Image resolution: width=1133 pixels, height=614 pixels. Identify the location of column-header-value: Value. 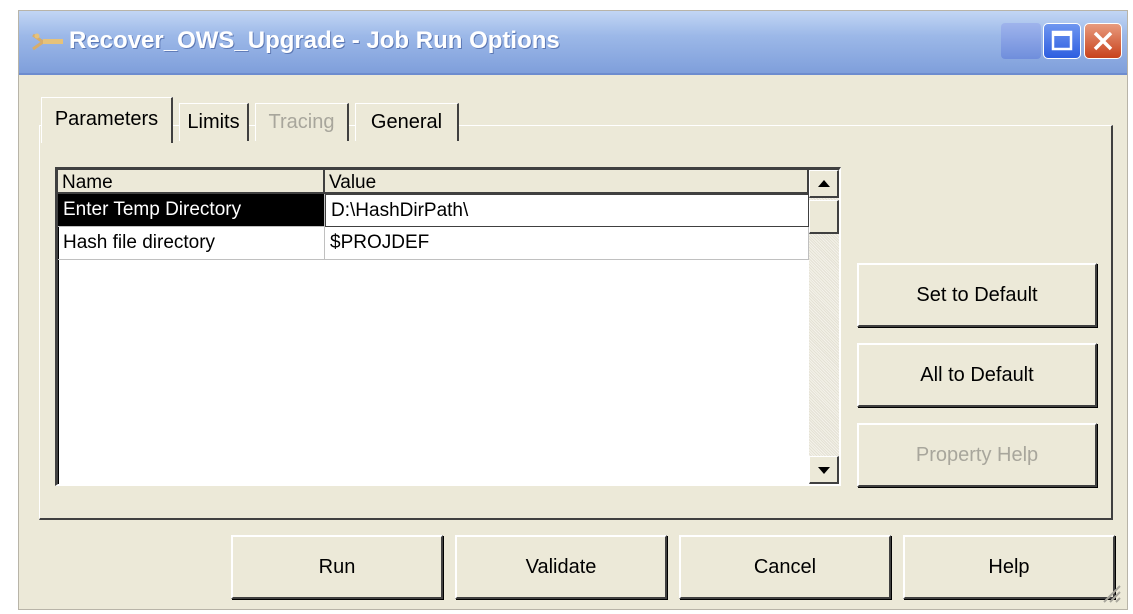
(567, 182).